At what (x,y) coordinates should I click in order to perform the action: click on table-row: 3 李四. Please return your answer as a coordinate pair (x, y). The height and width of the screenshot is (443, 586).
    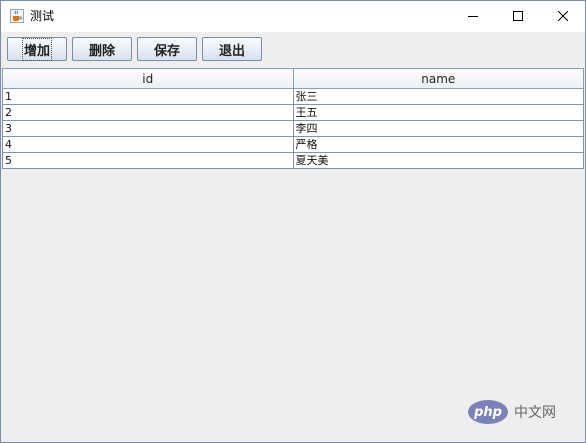
    Looking at the image, I should click on (293, 128).